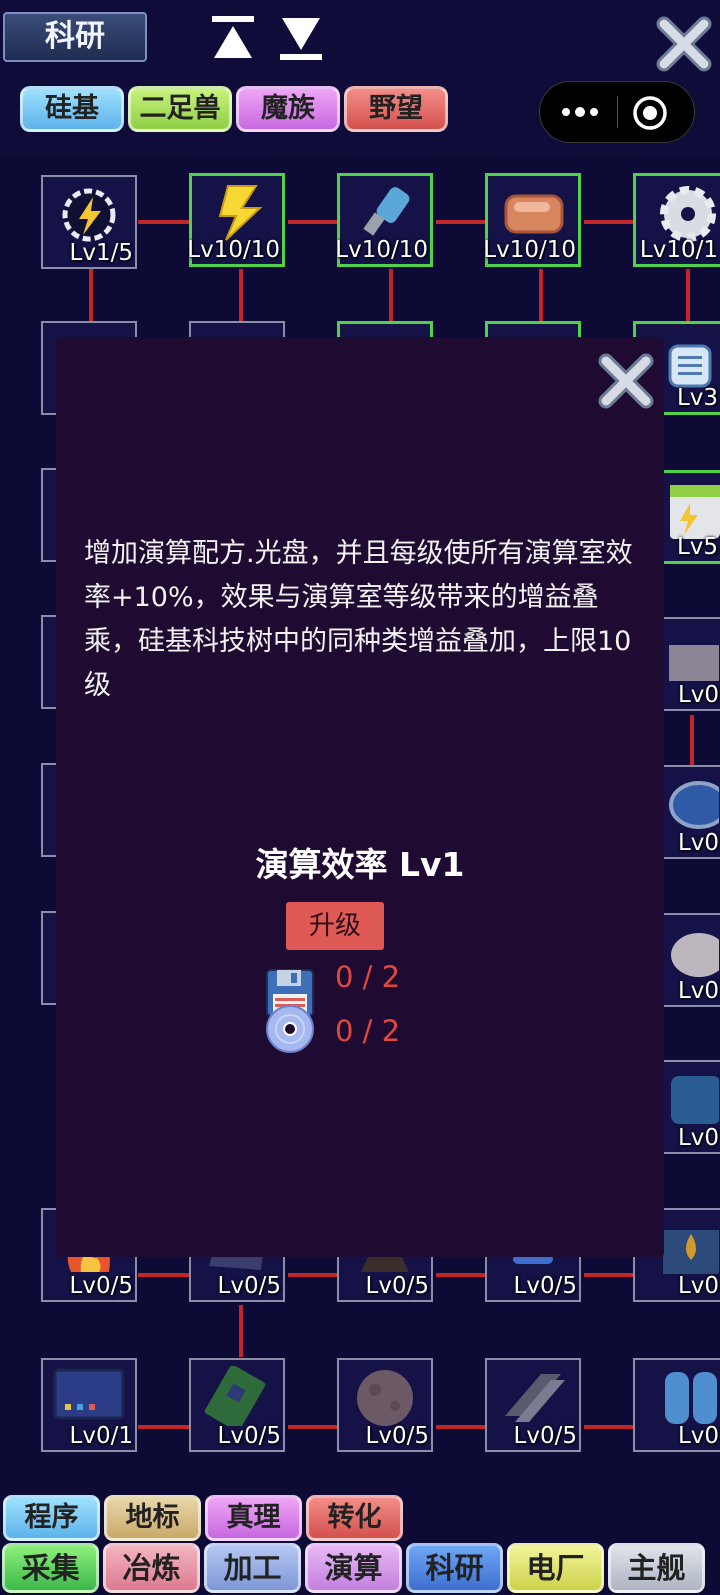  Describe the element at coordinates (368, 977) in the screenshot. I see `cost-floppy-value: 0 / 2` at that location.